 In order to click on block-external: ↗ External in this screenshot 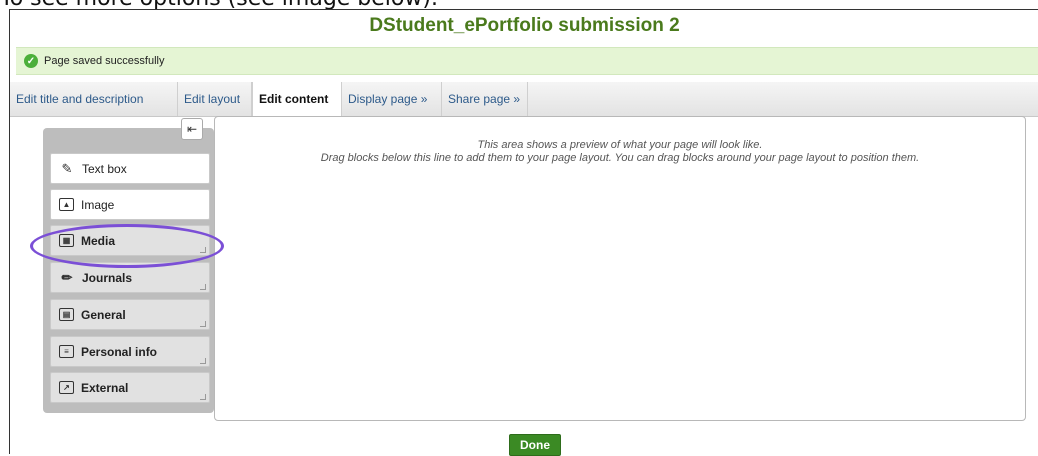, I will do `click(130, 387)`.